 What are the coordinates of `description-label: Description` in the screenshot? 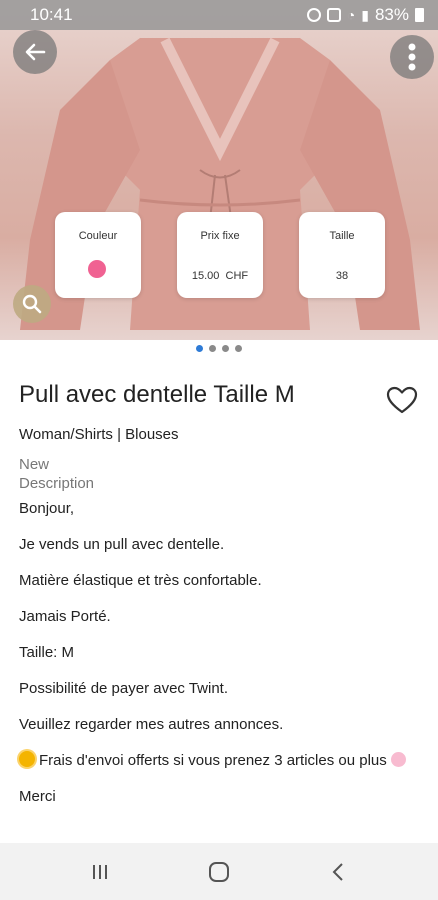 It's located at (57, 483).